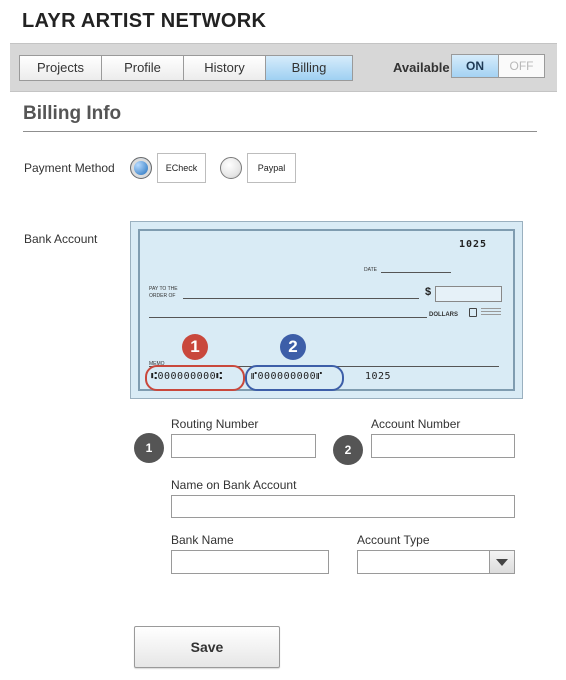 This screenshot has height=680, width=566. I want to click on routing-number-input, so click(243, 446).